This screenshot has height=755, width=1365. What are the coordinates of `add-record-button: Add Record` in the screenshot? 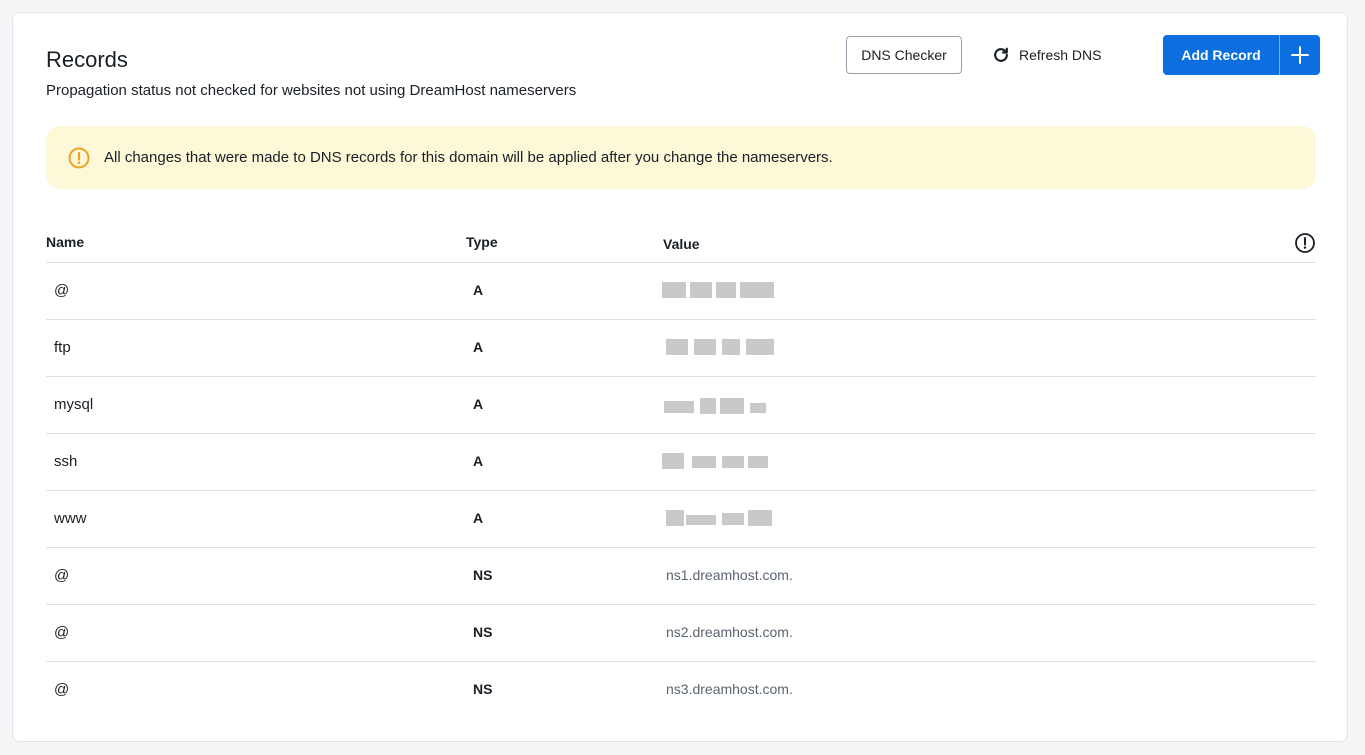 It's located at (1241, 55).